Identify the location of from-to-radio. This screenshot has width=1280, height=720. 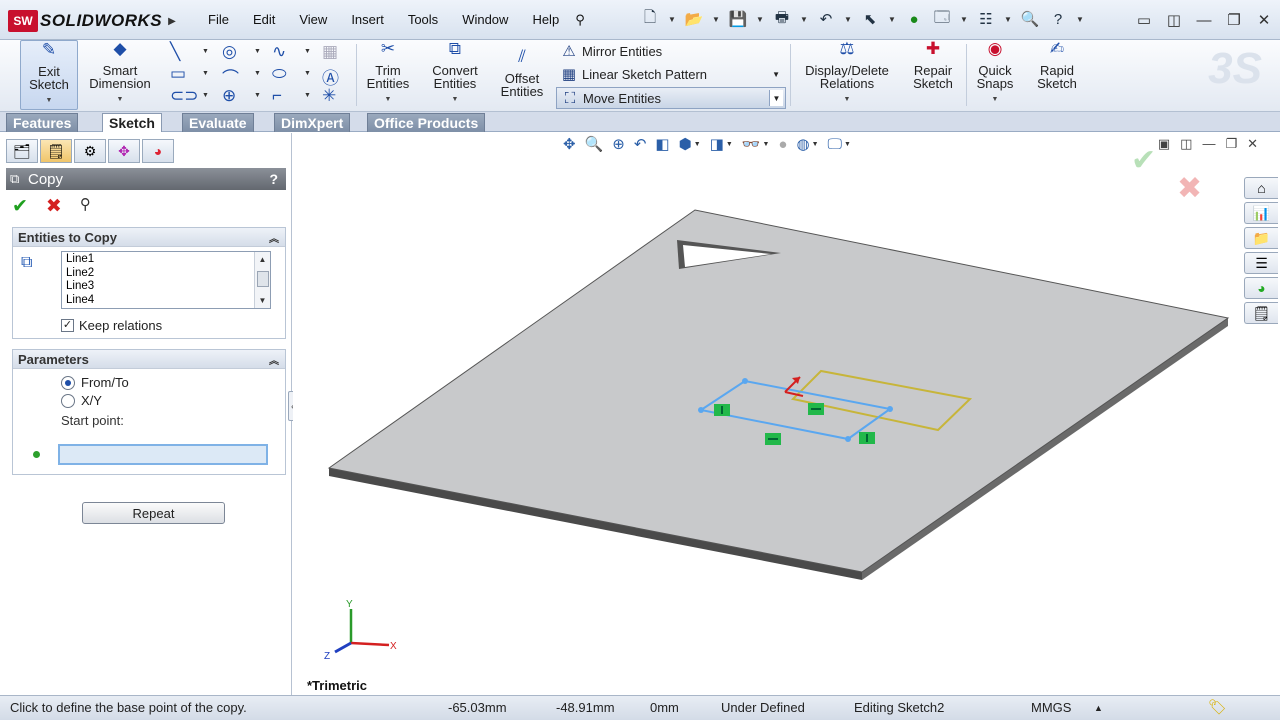
(68, 382).